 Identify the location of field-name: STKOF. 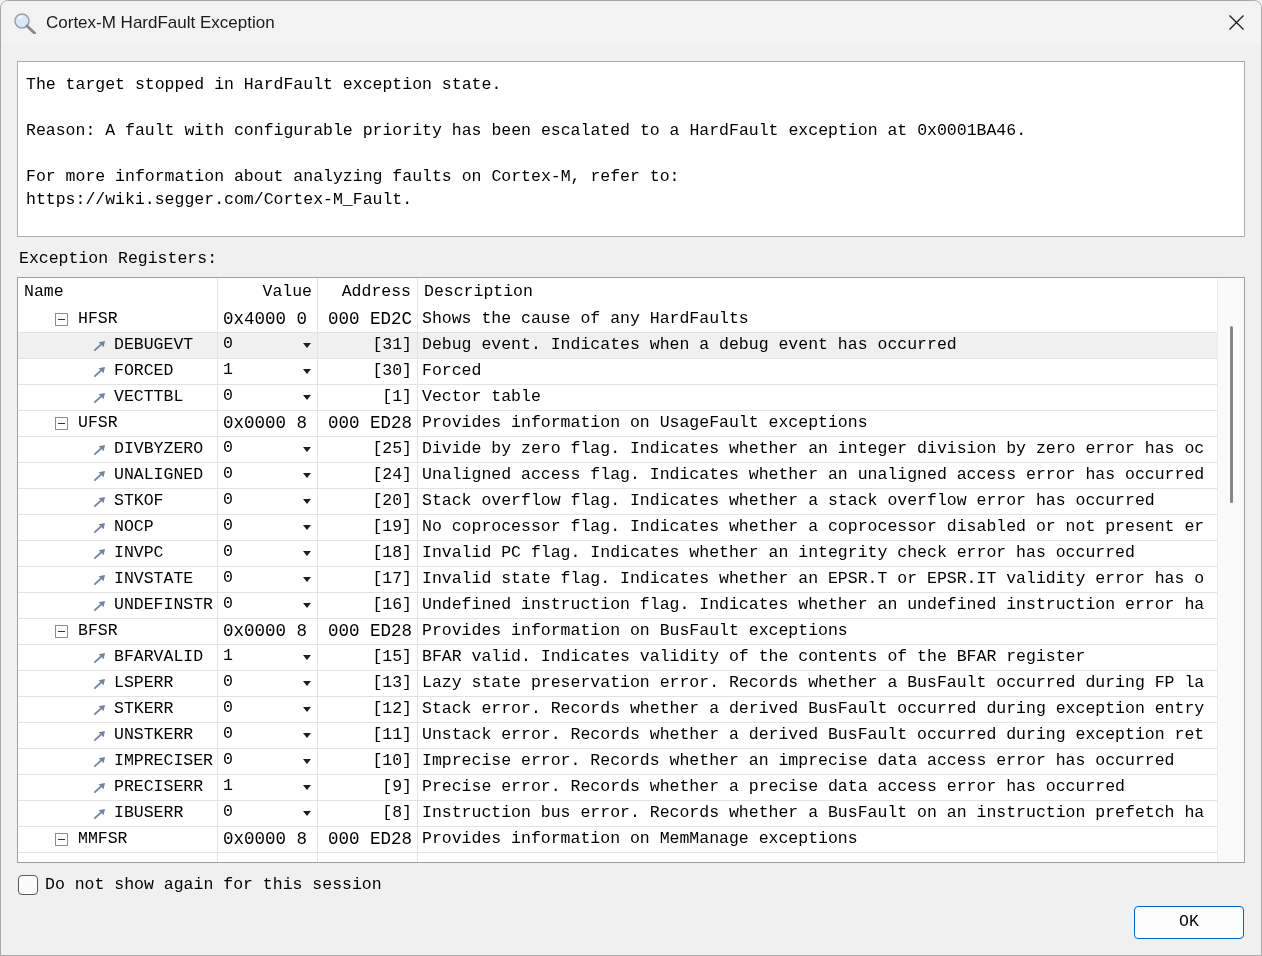
(139, 501).